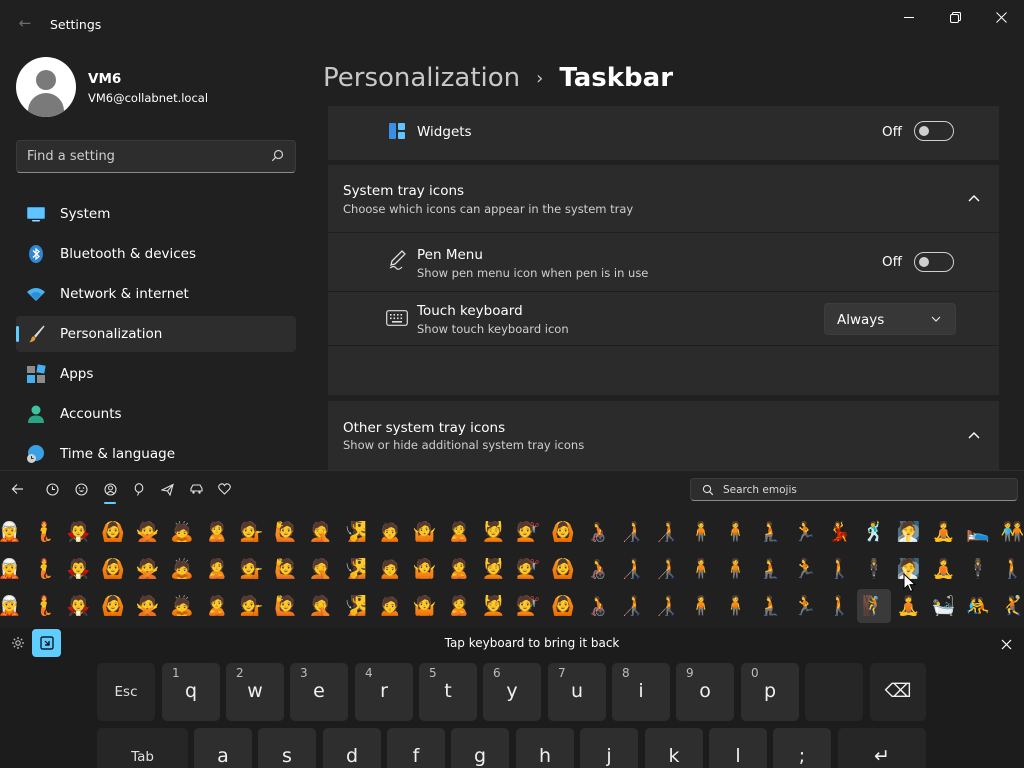 The height and width of the screenshot is (768, 1024). What do you see at coordinates (674, 748) in the screenshot?
I see `key-letter: k` at bounding box center [674, 748].